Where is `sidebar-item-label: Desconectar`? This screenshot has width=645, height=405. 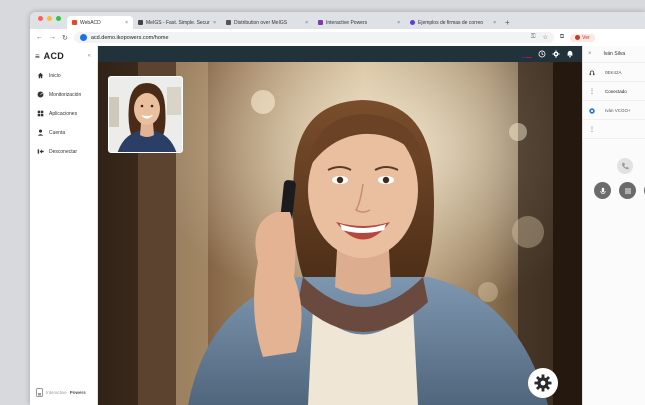
sidebar-item-label: Desconectar is located at coordinates (63, 151).